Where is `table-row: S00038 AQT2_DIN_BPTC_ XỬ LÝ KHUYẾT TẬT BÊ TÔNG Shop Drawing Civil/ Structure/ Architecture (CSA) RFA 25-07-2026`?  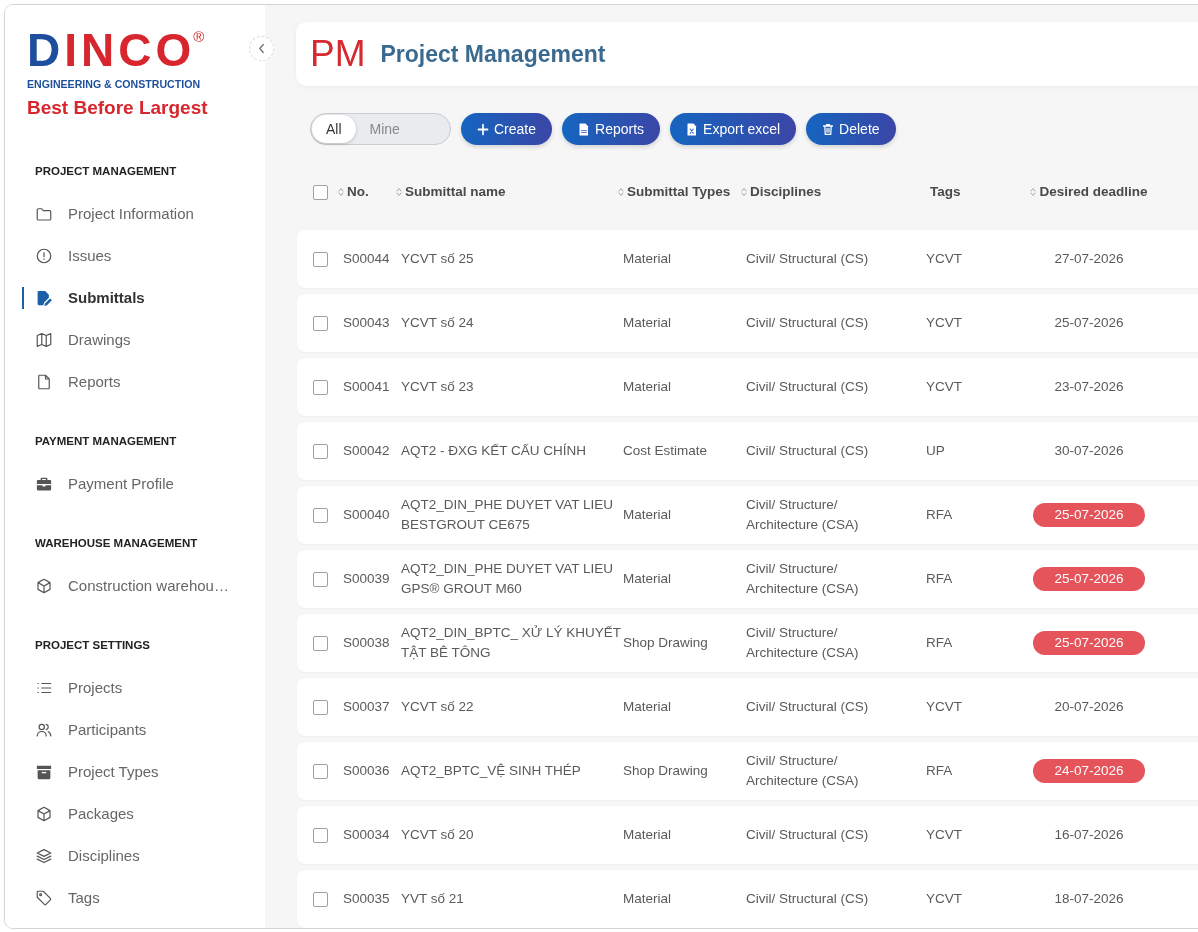
table-row: S00038 AQT2_DIN_BPTC_ XỬ LÝ KHUYẾT TẬT BÊ TÔNG Shop Drawing Civil/ Structure/ Architecture (CSA) RFA 25-07-2026 is located at coordinates (747, 643).